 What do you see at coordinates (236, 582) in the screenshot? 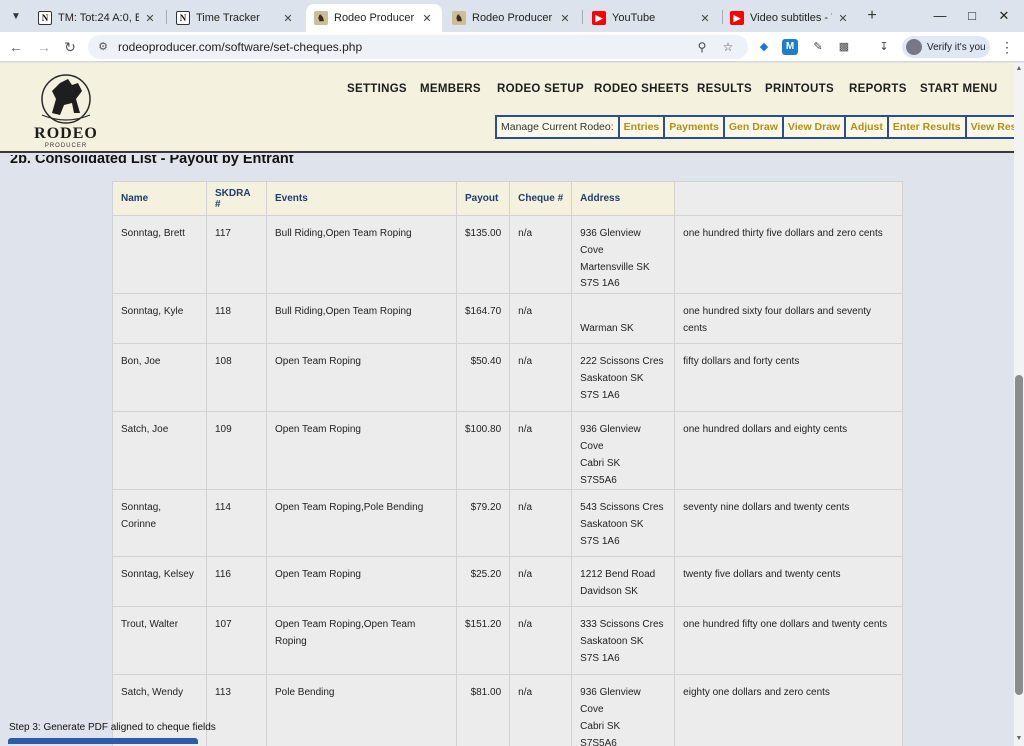
I see `cell-skdra: 116` at bounding box center [236, 582].